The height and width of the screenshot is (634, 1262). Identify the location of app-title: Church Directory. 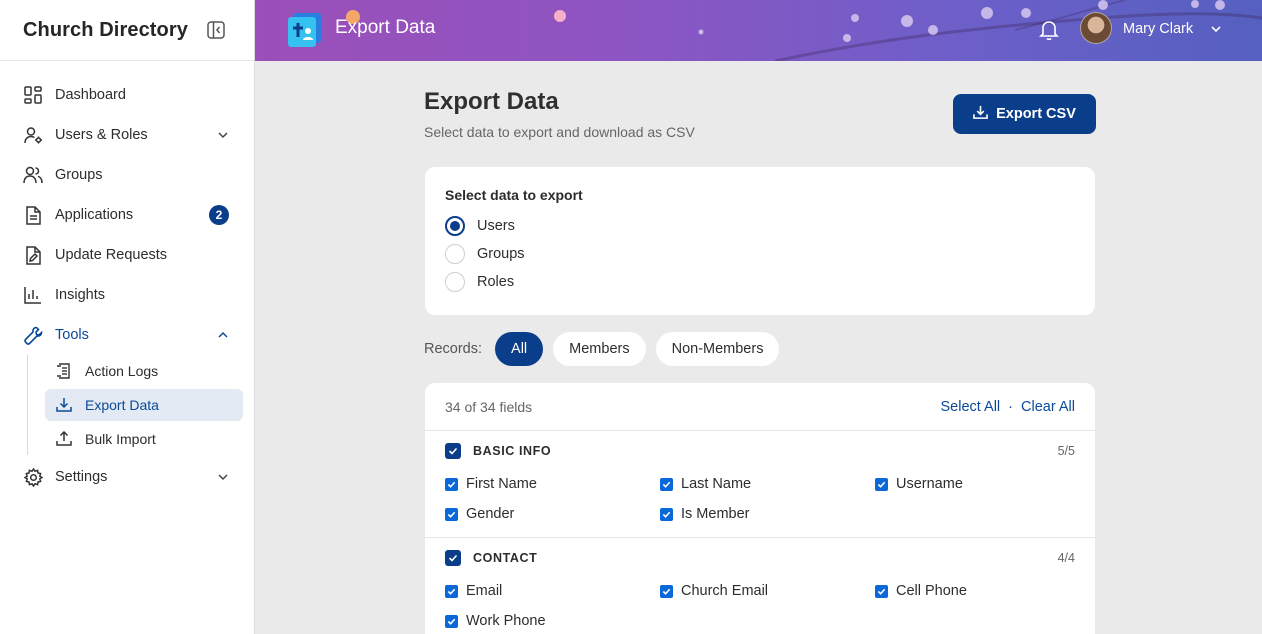
(105, 29).